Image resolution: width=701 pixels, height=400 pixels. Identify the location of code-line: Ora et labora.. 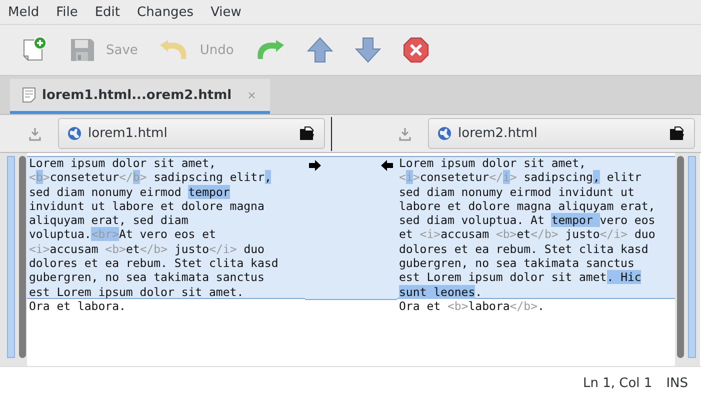
(77, 306).